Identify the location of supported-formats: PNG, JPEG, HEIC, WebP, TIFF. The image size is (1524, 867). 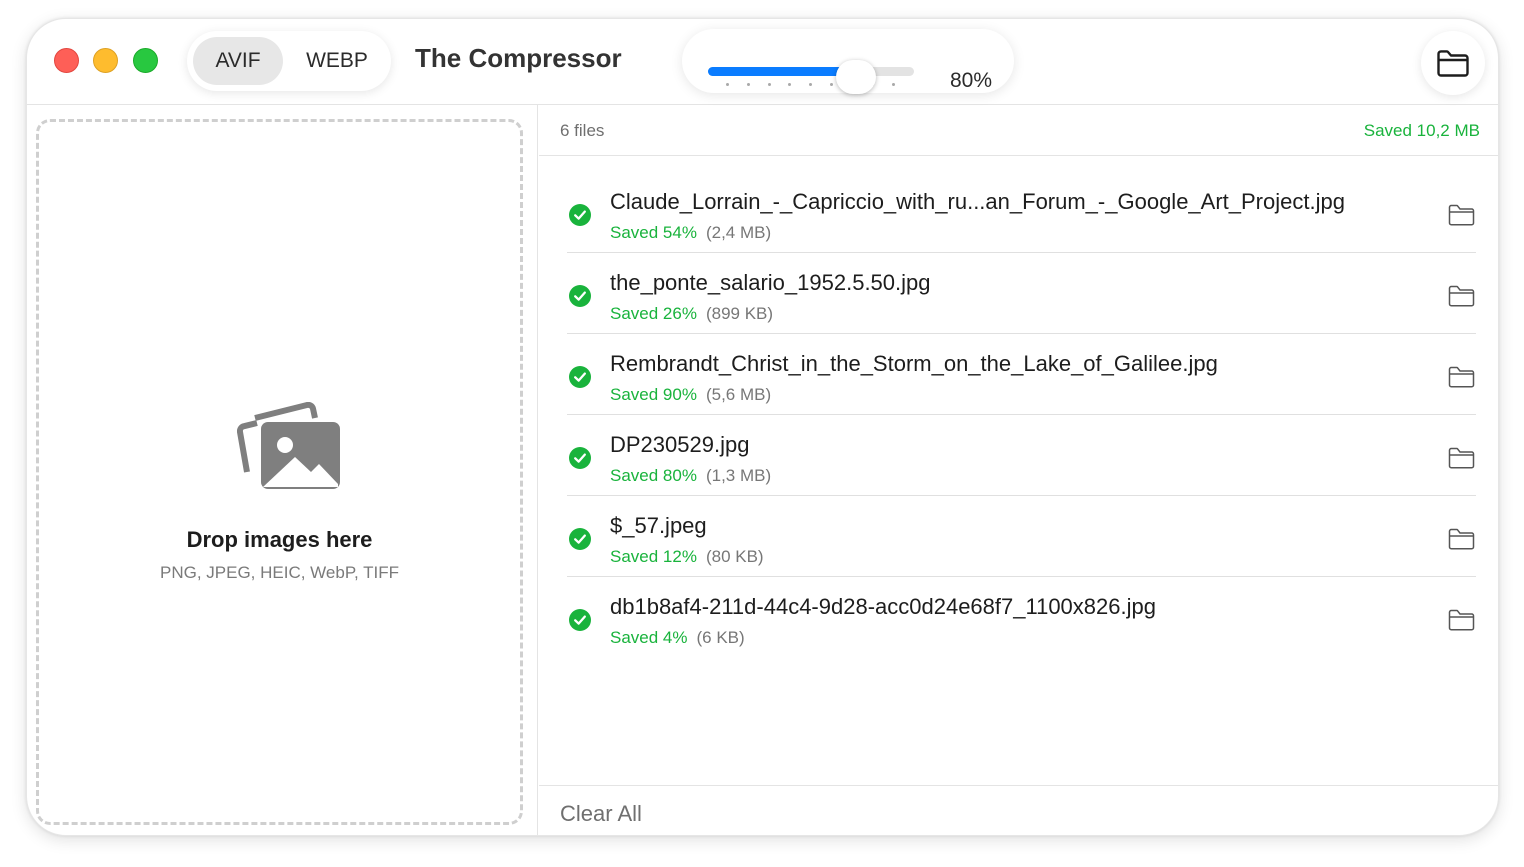
(279, 572).